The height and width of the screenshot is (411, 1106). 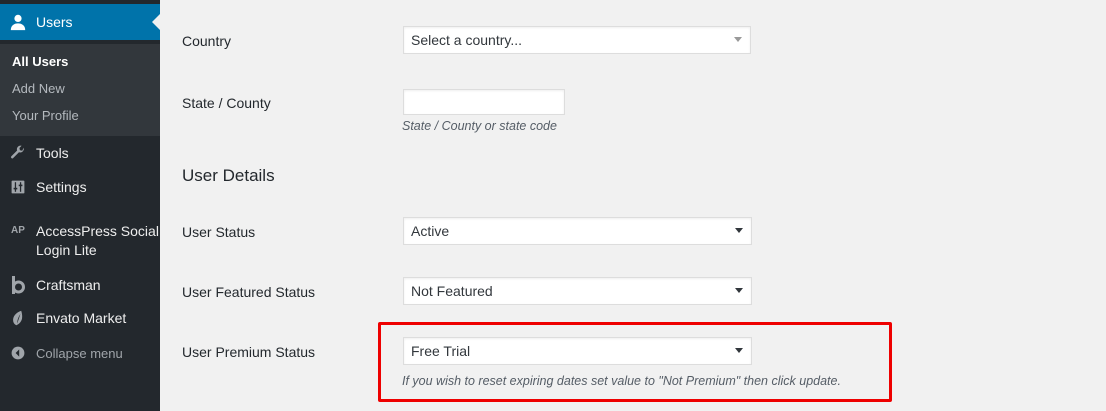 What do you see at coordinates (40, 61) in the screenshot?
I see `submenu-item-all-users: All Users` at bounding box center [40, 61].